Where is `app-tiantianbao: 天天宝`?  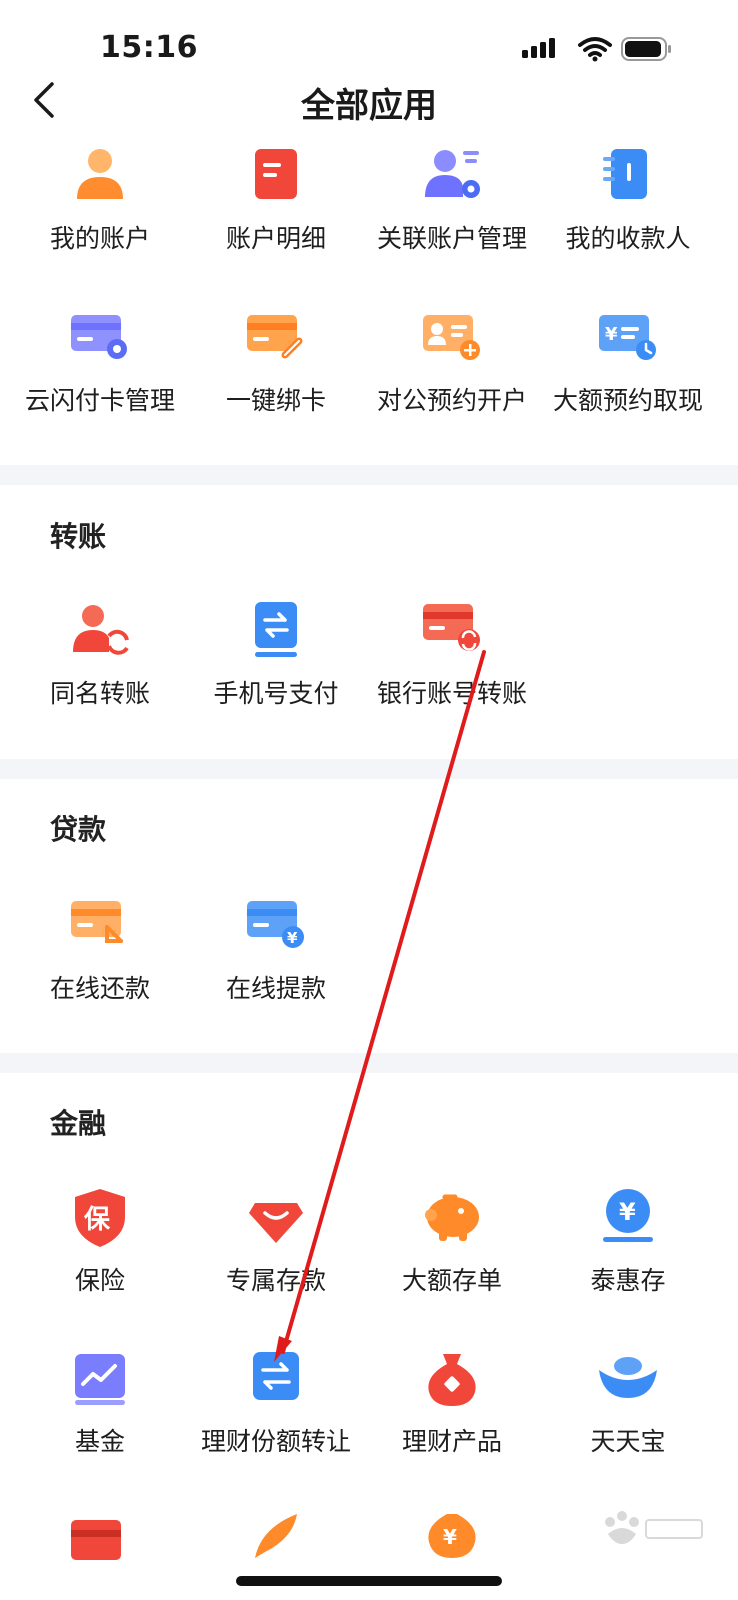 app-tiantianbao: 天天宝 is located at coordinates (628, 1416).